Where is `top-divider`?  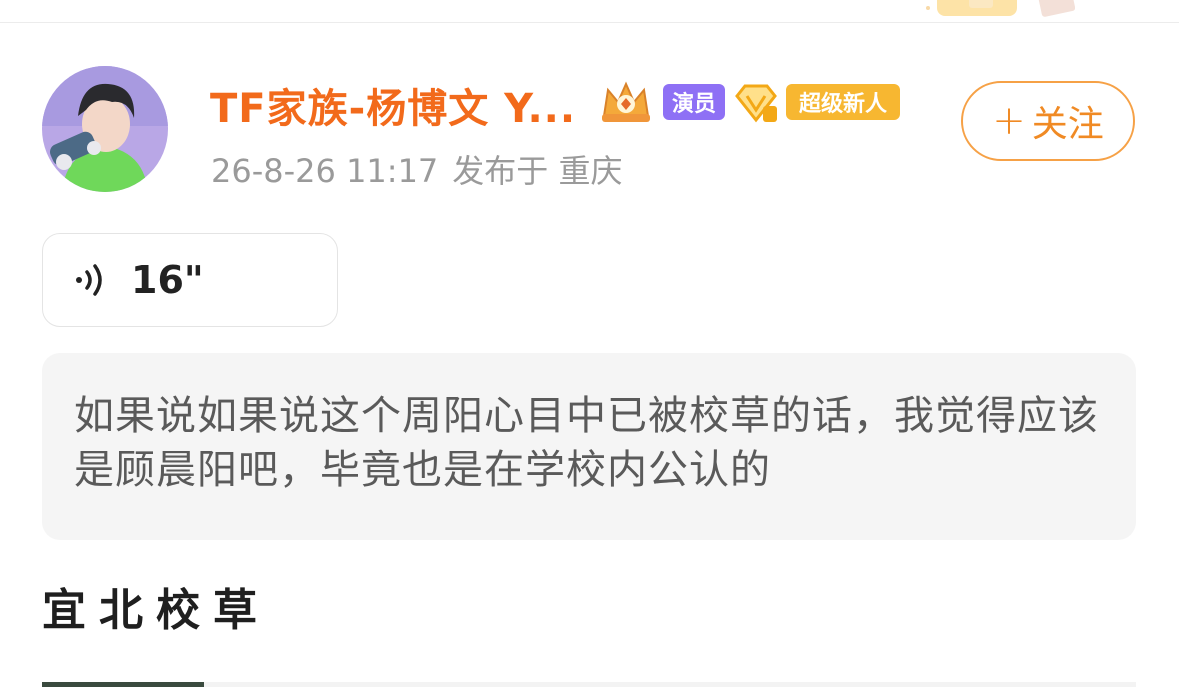 top-divider is located at coordinates (589, 22).